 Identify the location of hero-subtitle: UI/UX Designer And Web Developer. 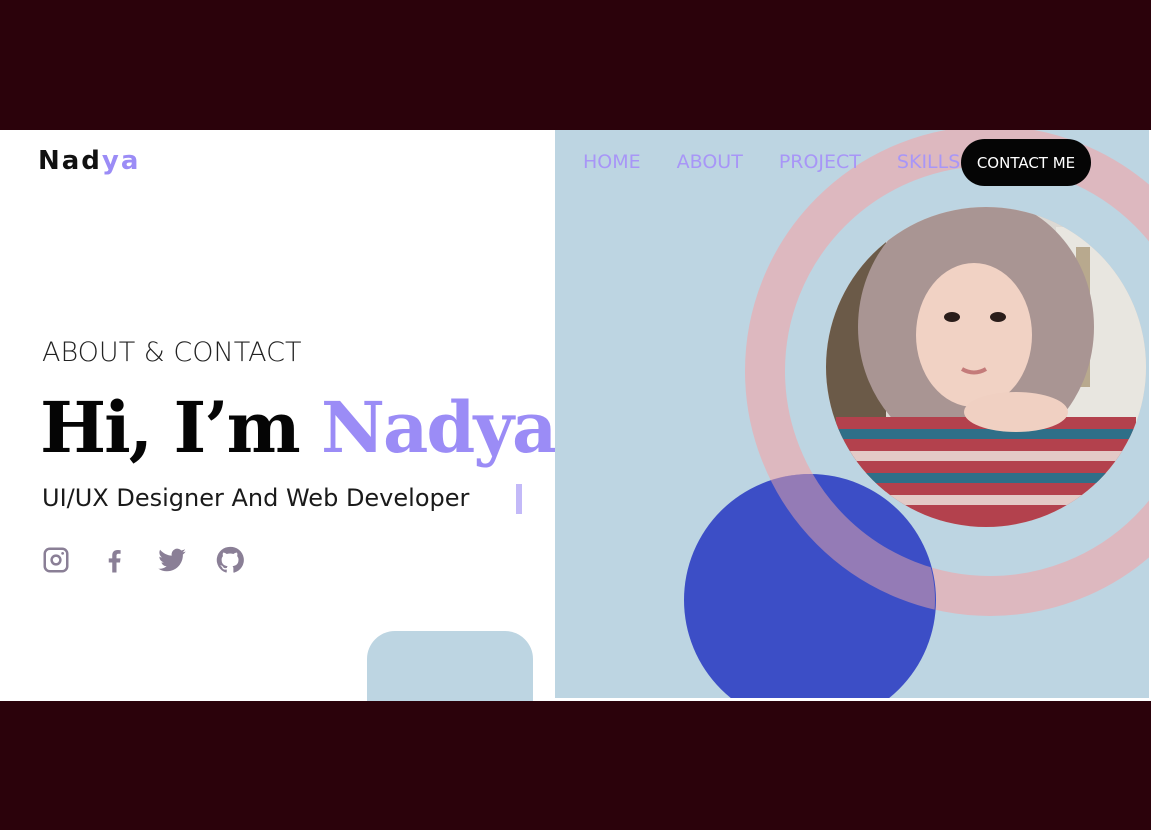
(256, 498).